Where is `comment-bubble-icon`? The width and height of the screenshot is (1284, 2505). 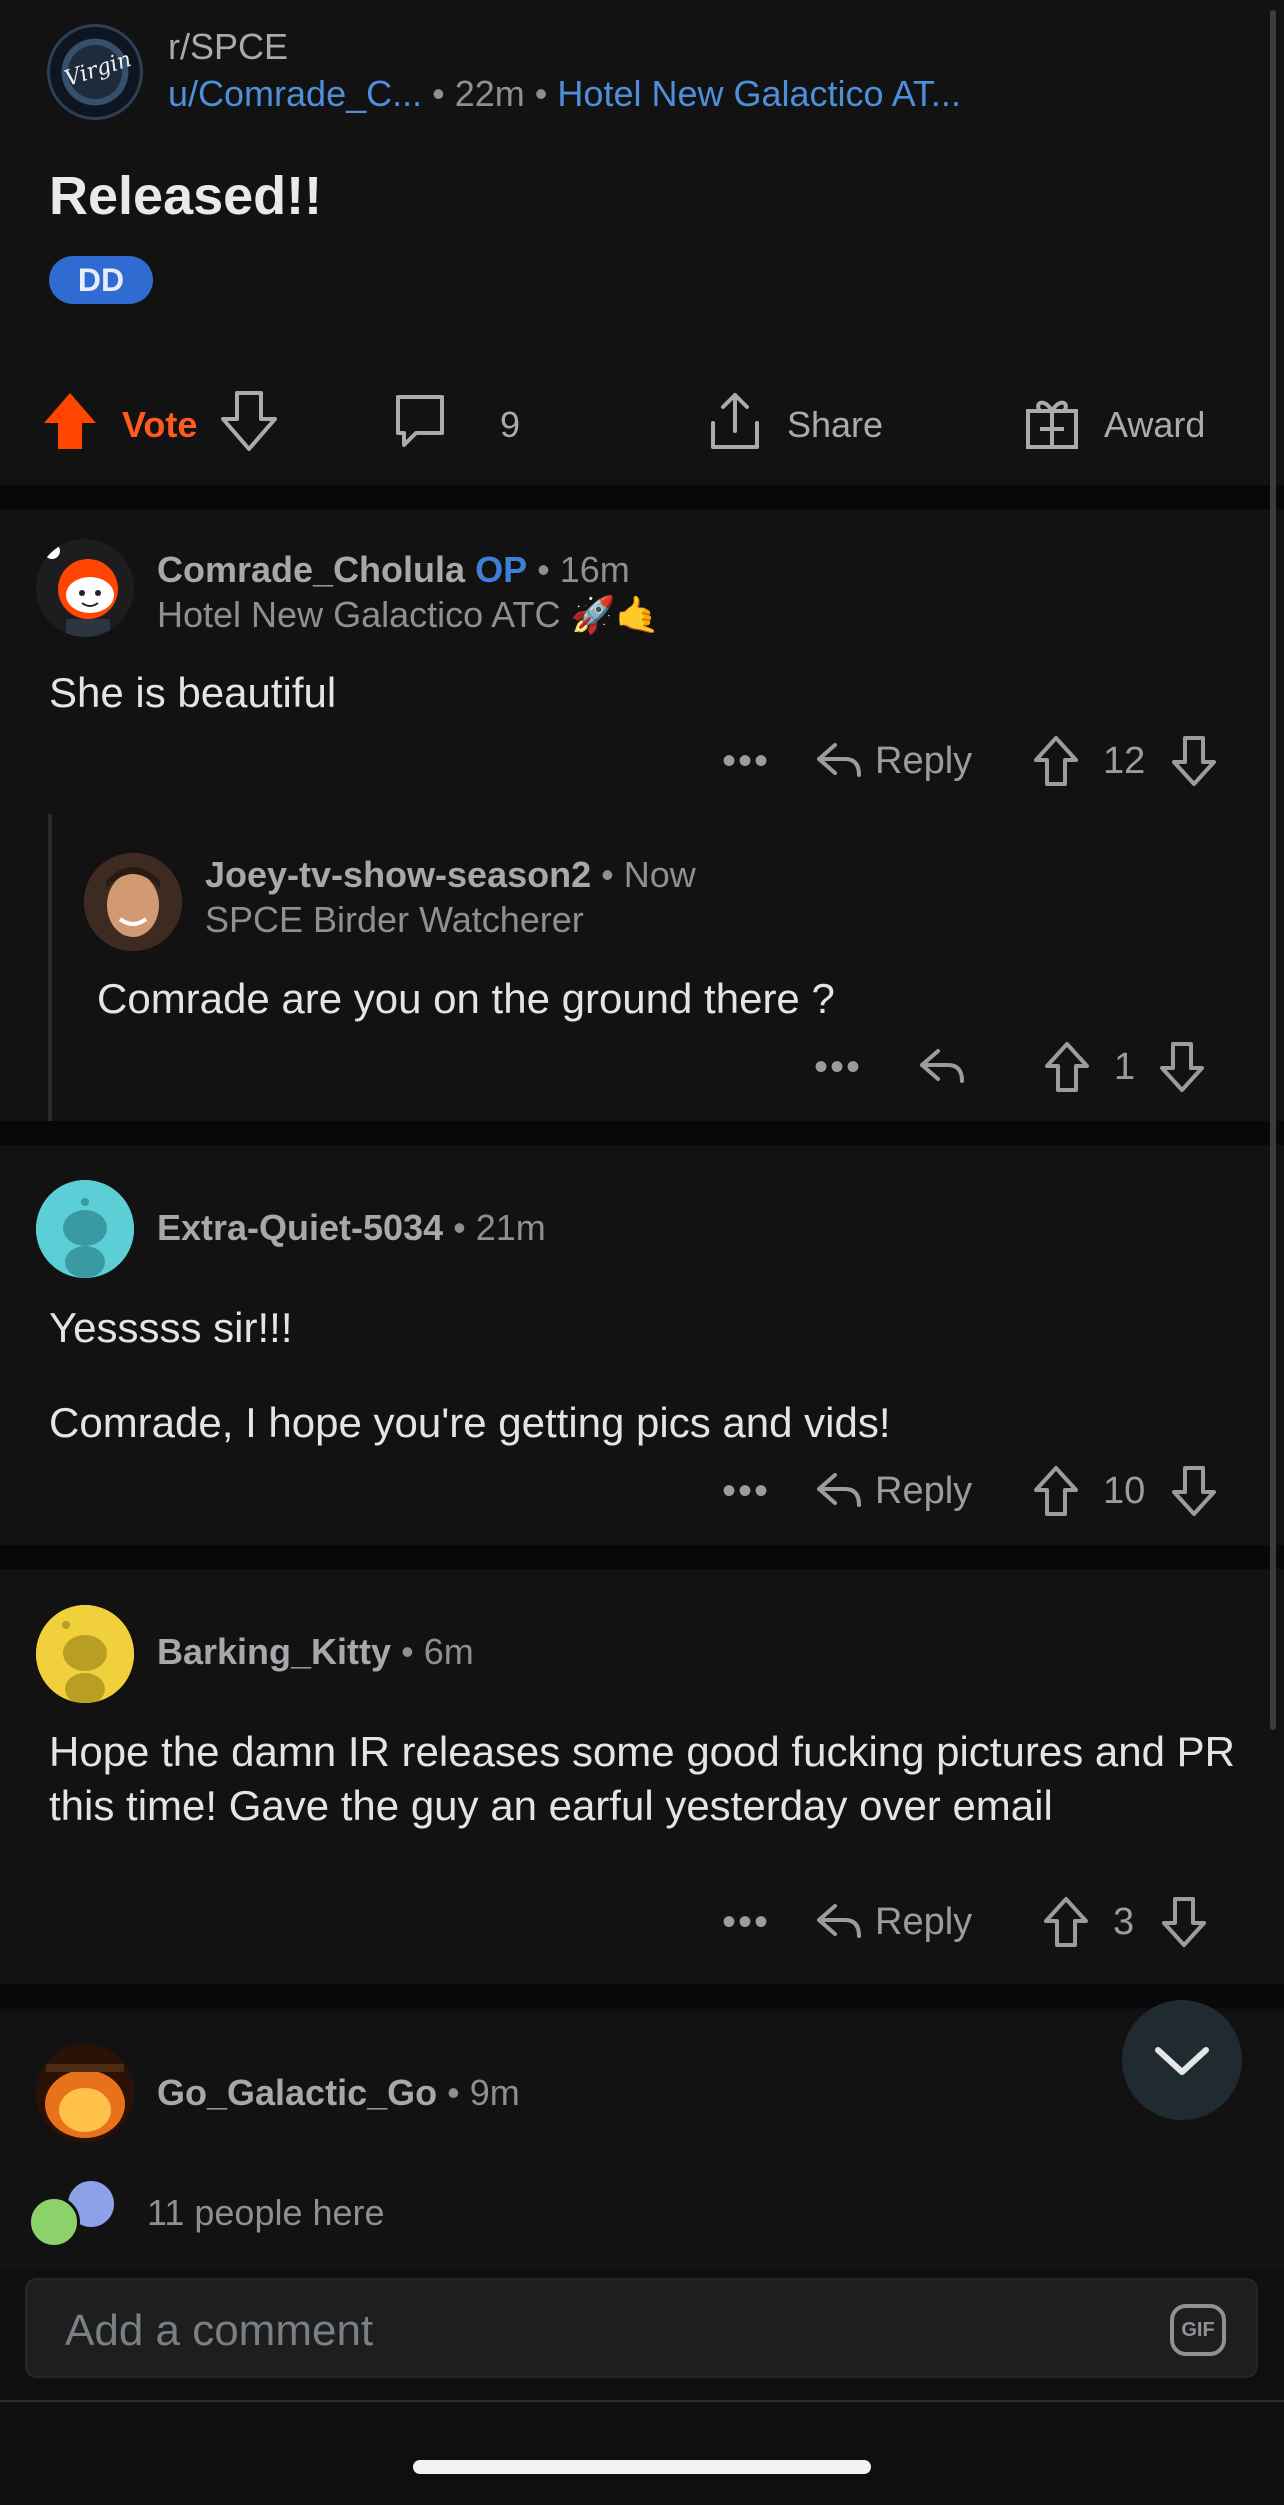
comment-bubble-icon is located at coordinates (420, 425).